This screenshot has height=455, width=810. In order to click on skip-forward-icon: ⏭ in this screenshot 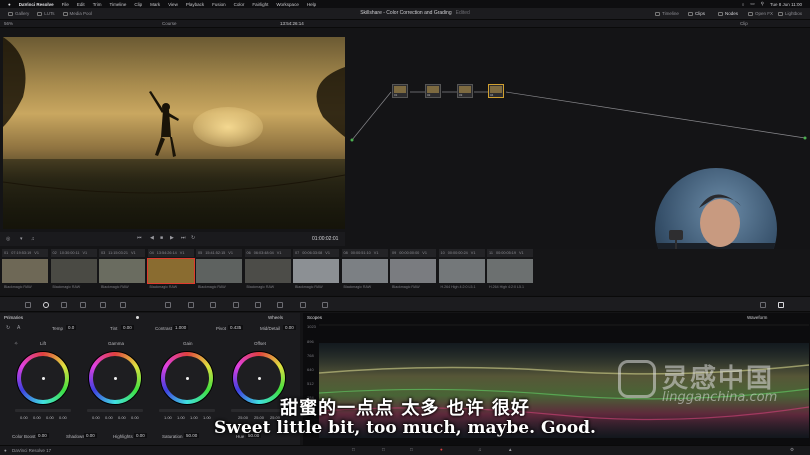, I will do `click(183, 238)`.